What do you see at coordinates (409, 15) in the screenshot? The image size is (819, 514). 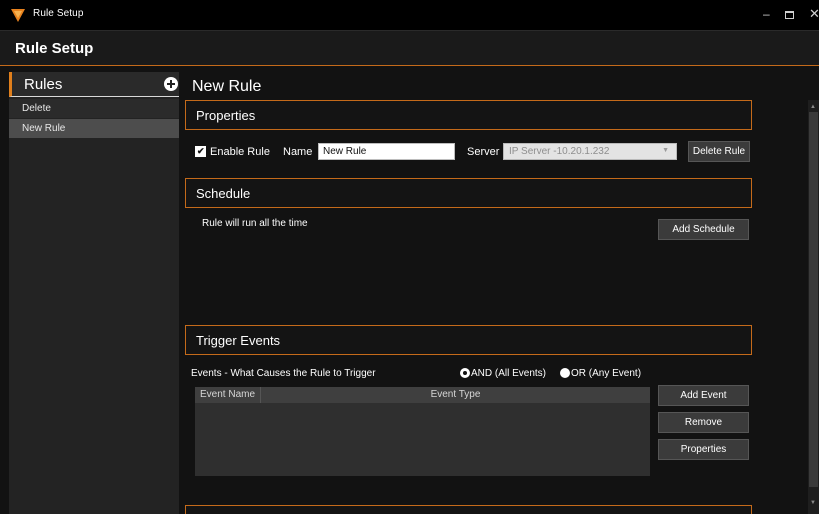 I see `title-bar: Rule Setup – ✕` at bounding box center [409, 15].